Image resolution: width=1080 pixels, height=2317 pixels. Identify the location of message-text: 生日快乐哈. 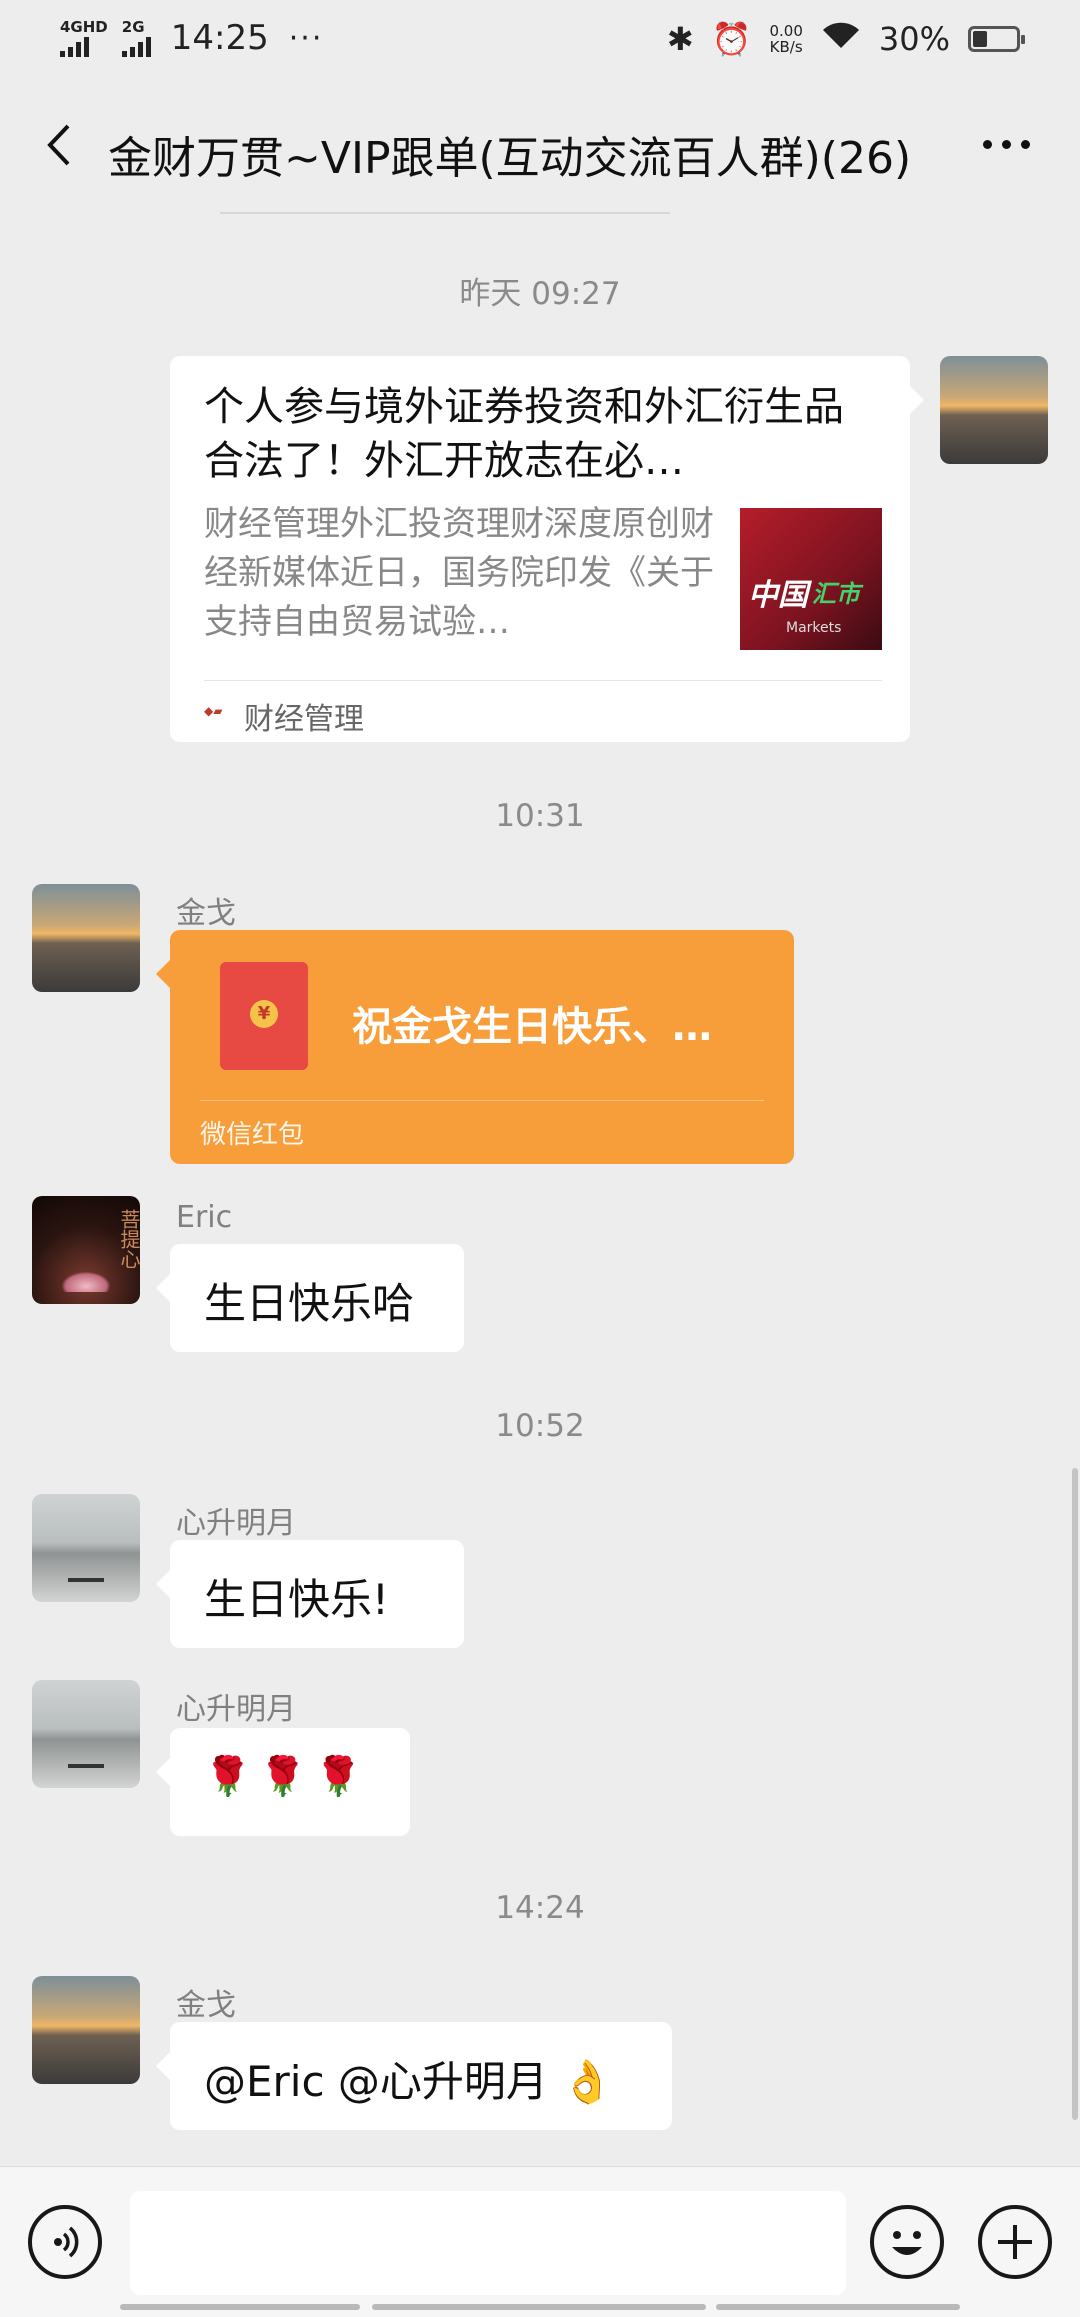
(309, 1303).